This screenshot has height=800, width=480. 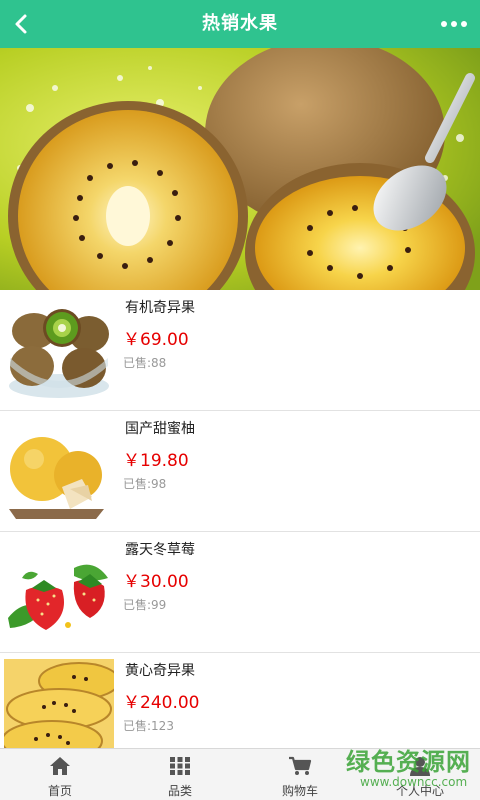 I want to click on tab-label: 首页, so click(x=59, y=791).